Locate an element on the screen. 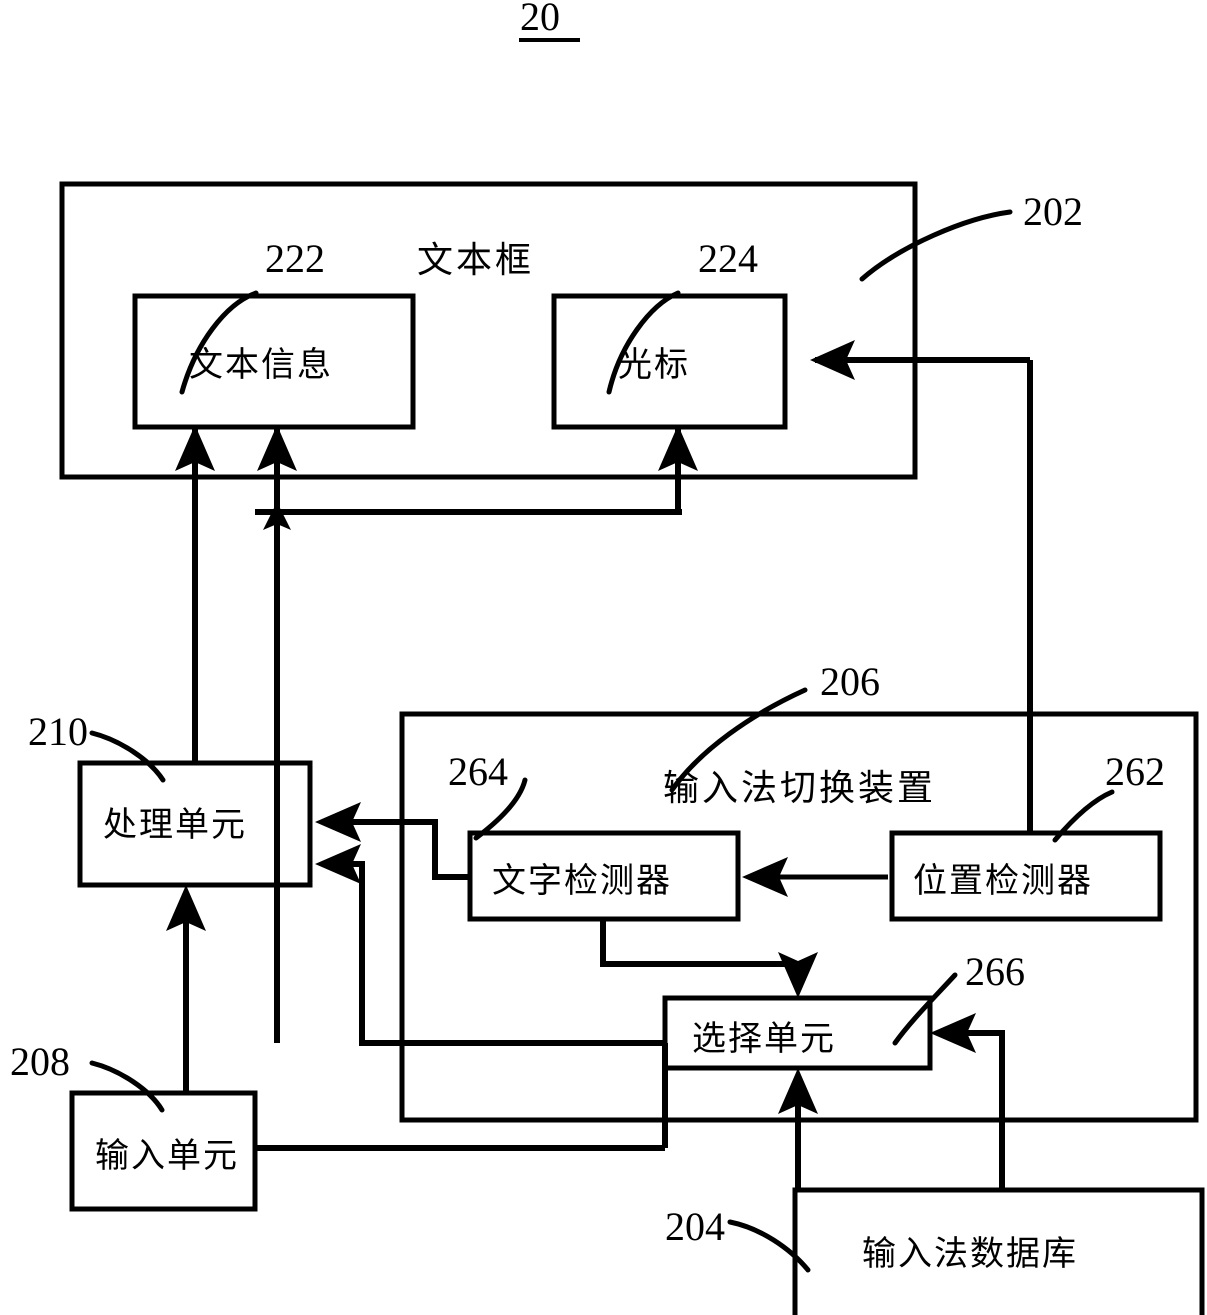 This screenshot has height=1315, width=1207. text-info-ref: 222 is located at coordinates (295, 258).